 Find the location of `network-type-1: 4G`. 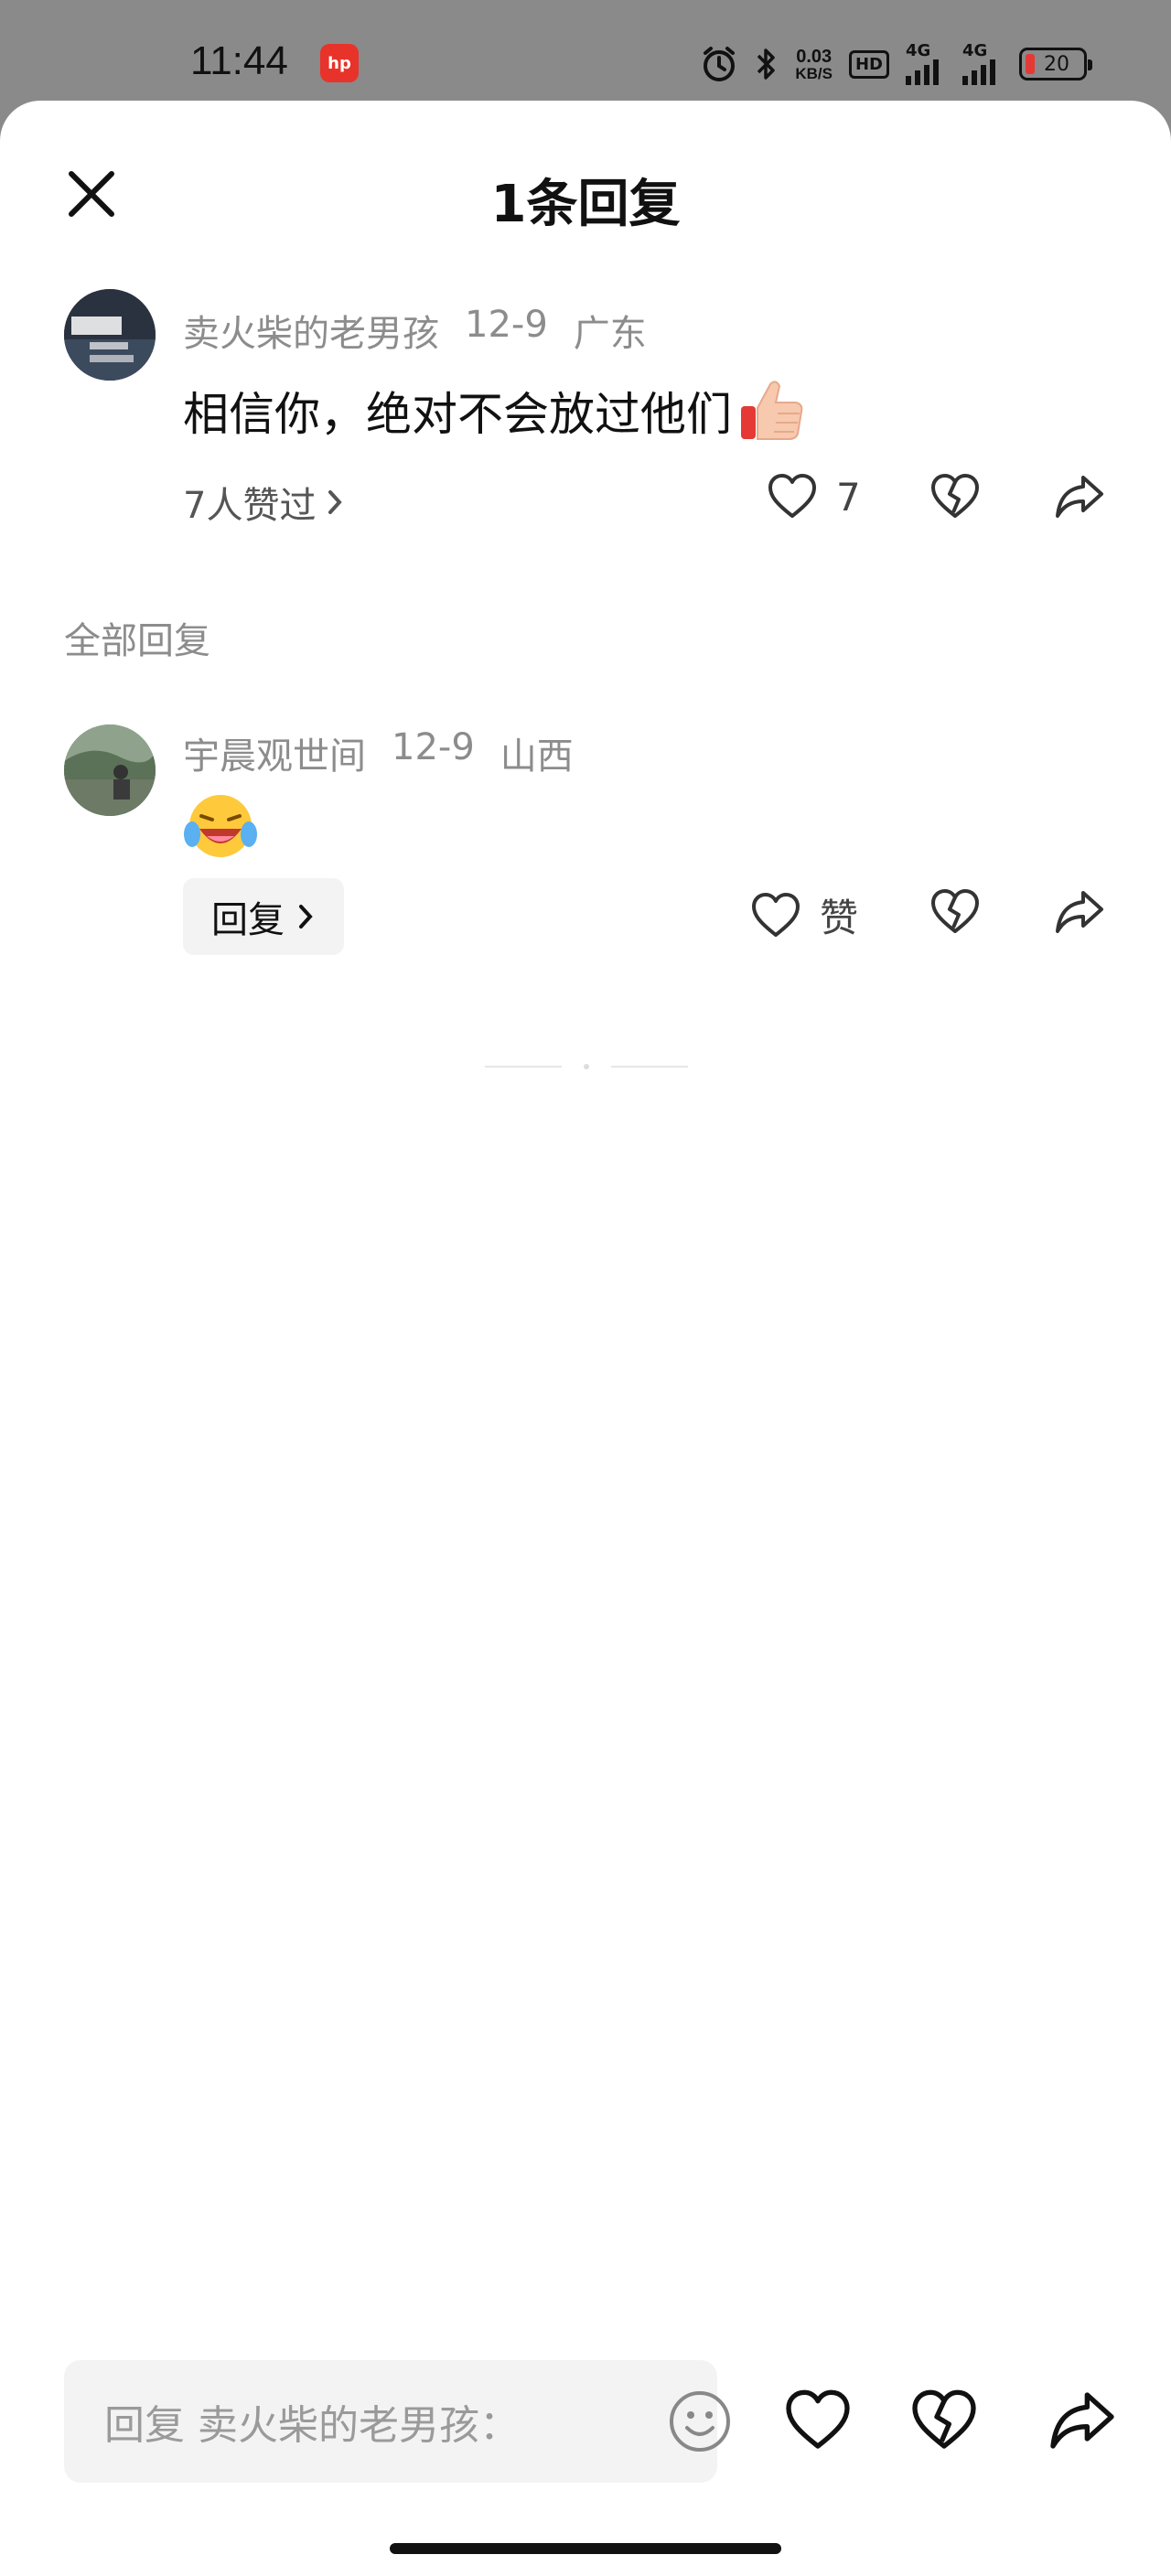

network-type-1: 4G is located at coordinates (918, 51).